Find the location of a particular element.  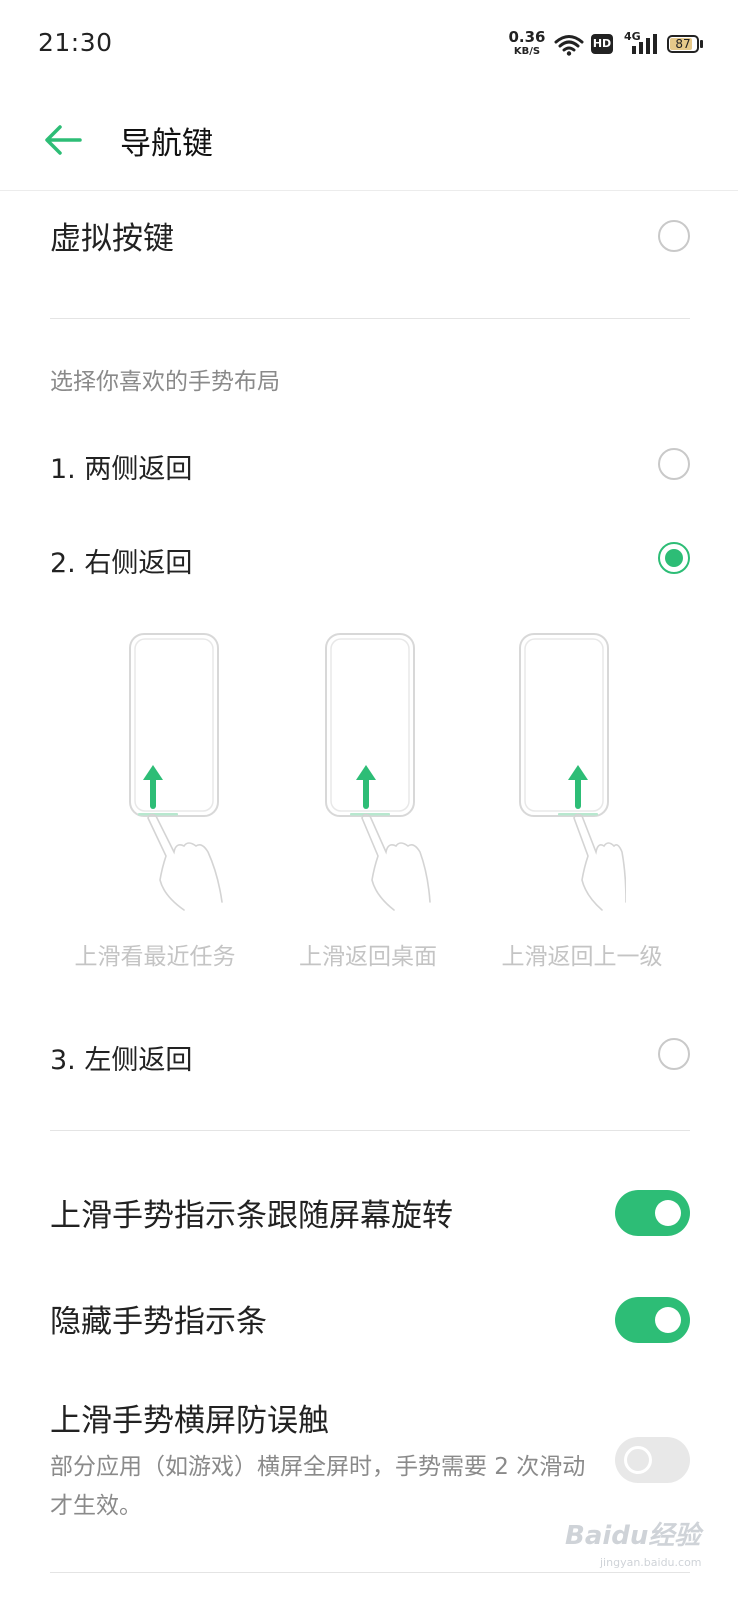

gesture-illustration-back is located at coordinates (572, 772).